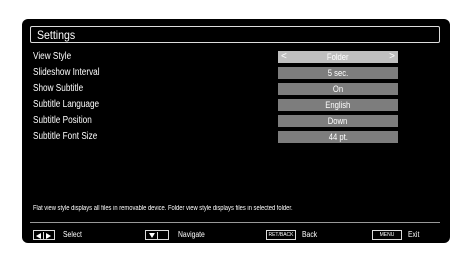  Describe the element at coordinates (392, 57) in the screenshot. I see `right-arrow-icon: >` at that location.